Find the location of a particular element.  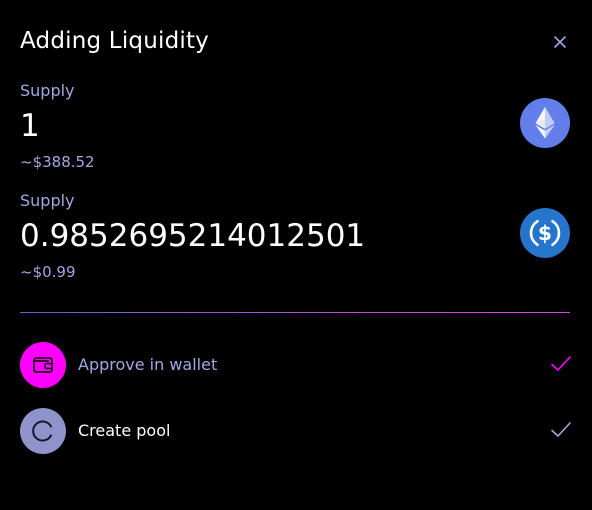

modal-title: Adding Liquidity is located at coordinates (114, 41).